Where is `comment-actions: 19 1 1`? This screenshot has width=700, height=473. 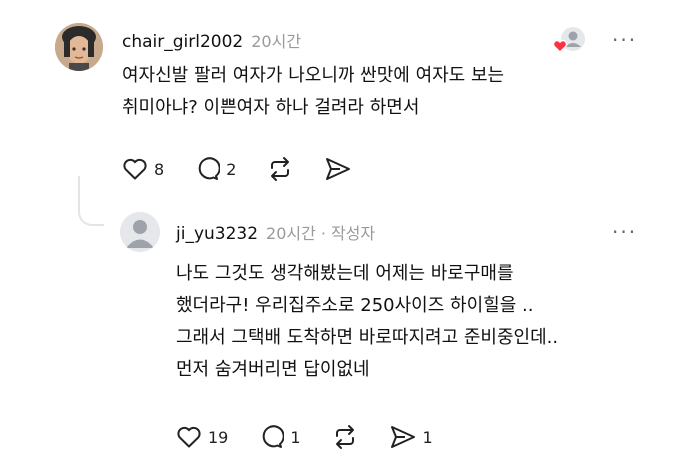
comment-actions: 19 1 1 is located at coordinates (319, 437).